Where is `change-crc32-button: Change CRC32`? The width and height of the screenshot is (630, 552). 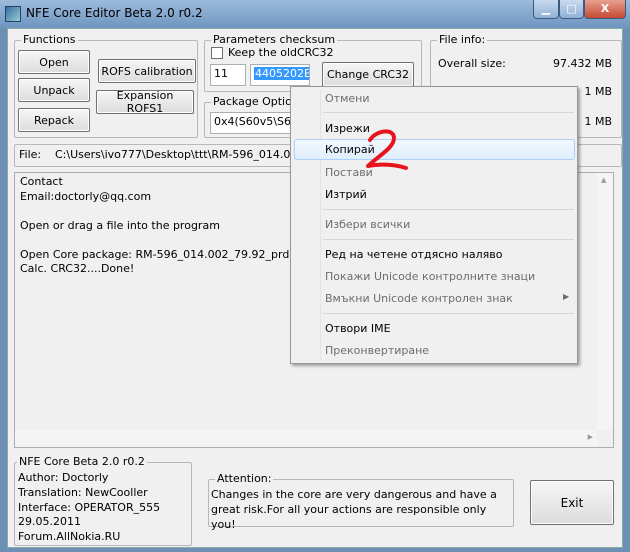
change-crc32-button: Change CRC32 is located at coordinates (368, 74).